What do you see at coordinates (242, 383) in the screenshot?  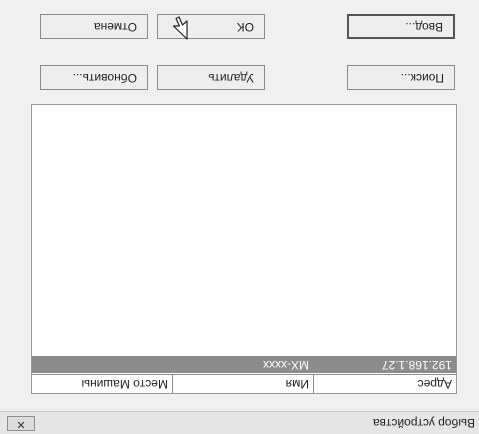 I see `column-header-name: Имя` at bounding box center [242, 383].